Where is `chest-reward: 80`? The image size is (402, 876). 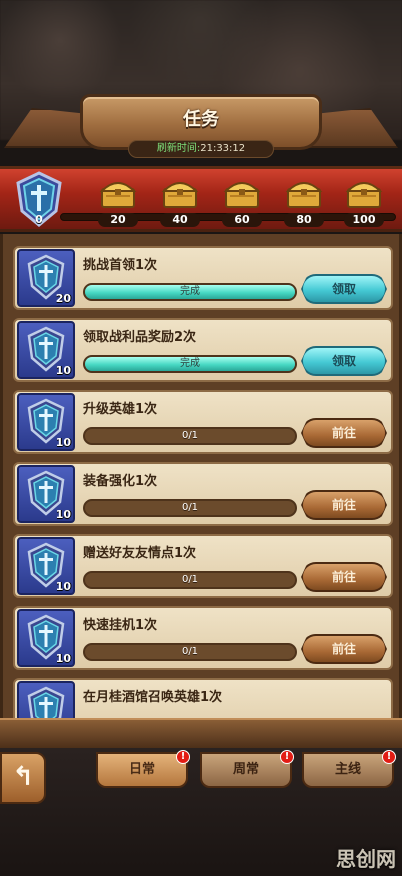 chest-reward: 80 is located at coordinates (304, 201).